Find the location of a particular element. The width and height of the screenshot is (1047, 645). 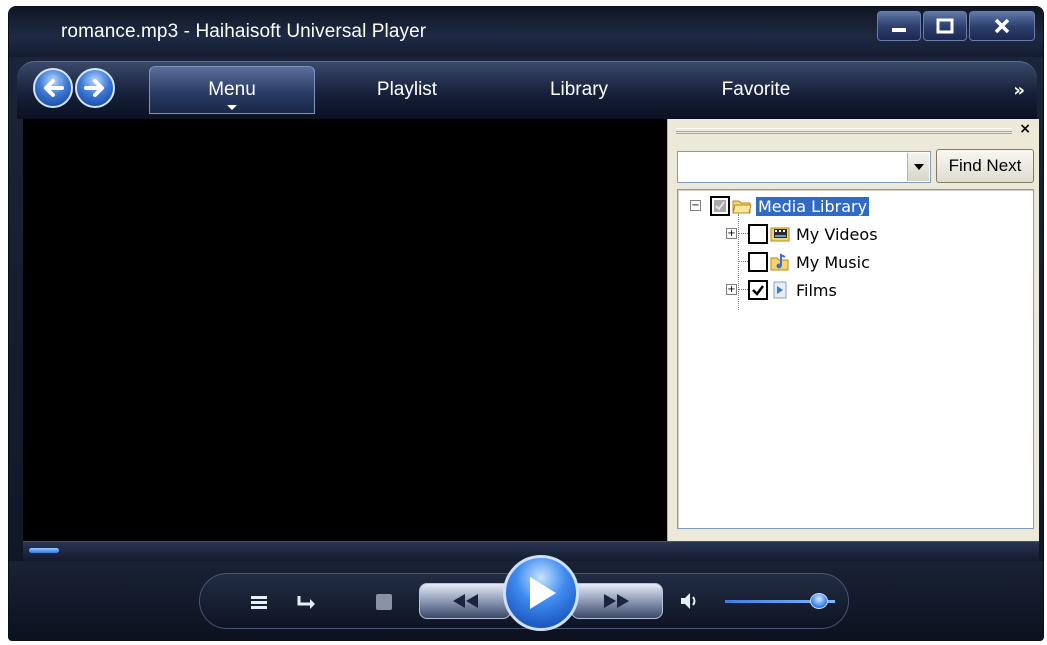

tree-item-label: Media Library is located at coordinates (813, 206).